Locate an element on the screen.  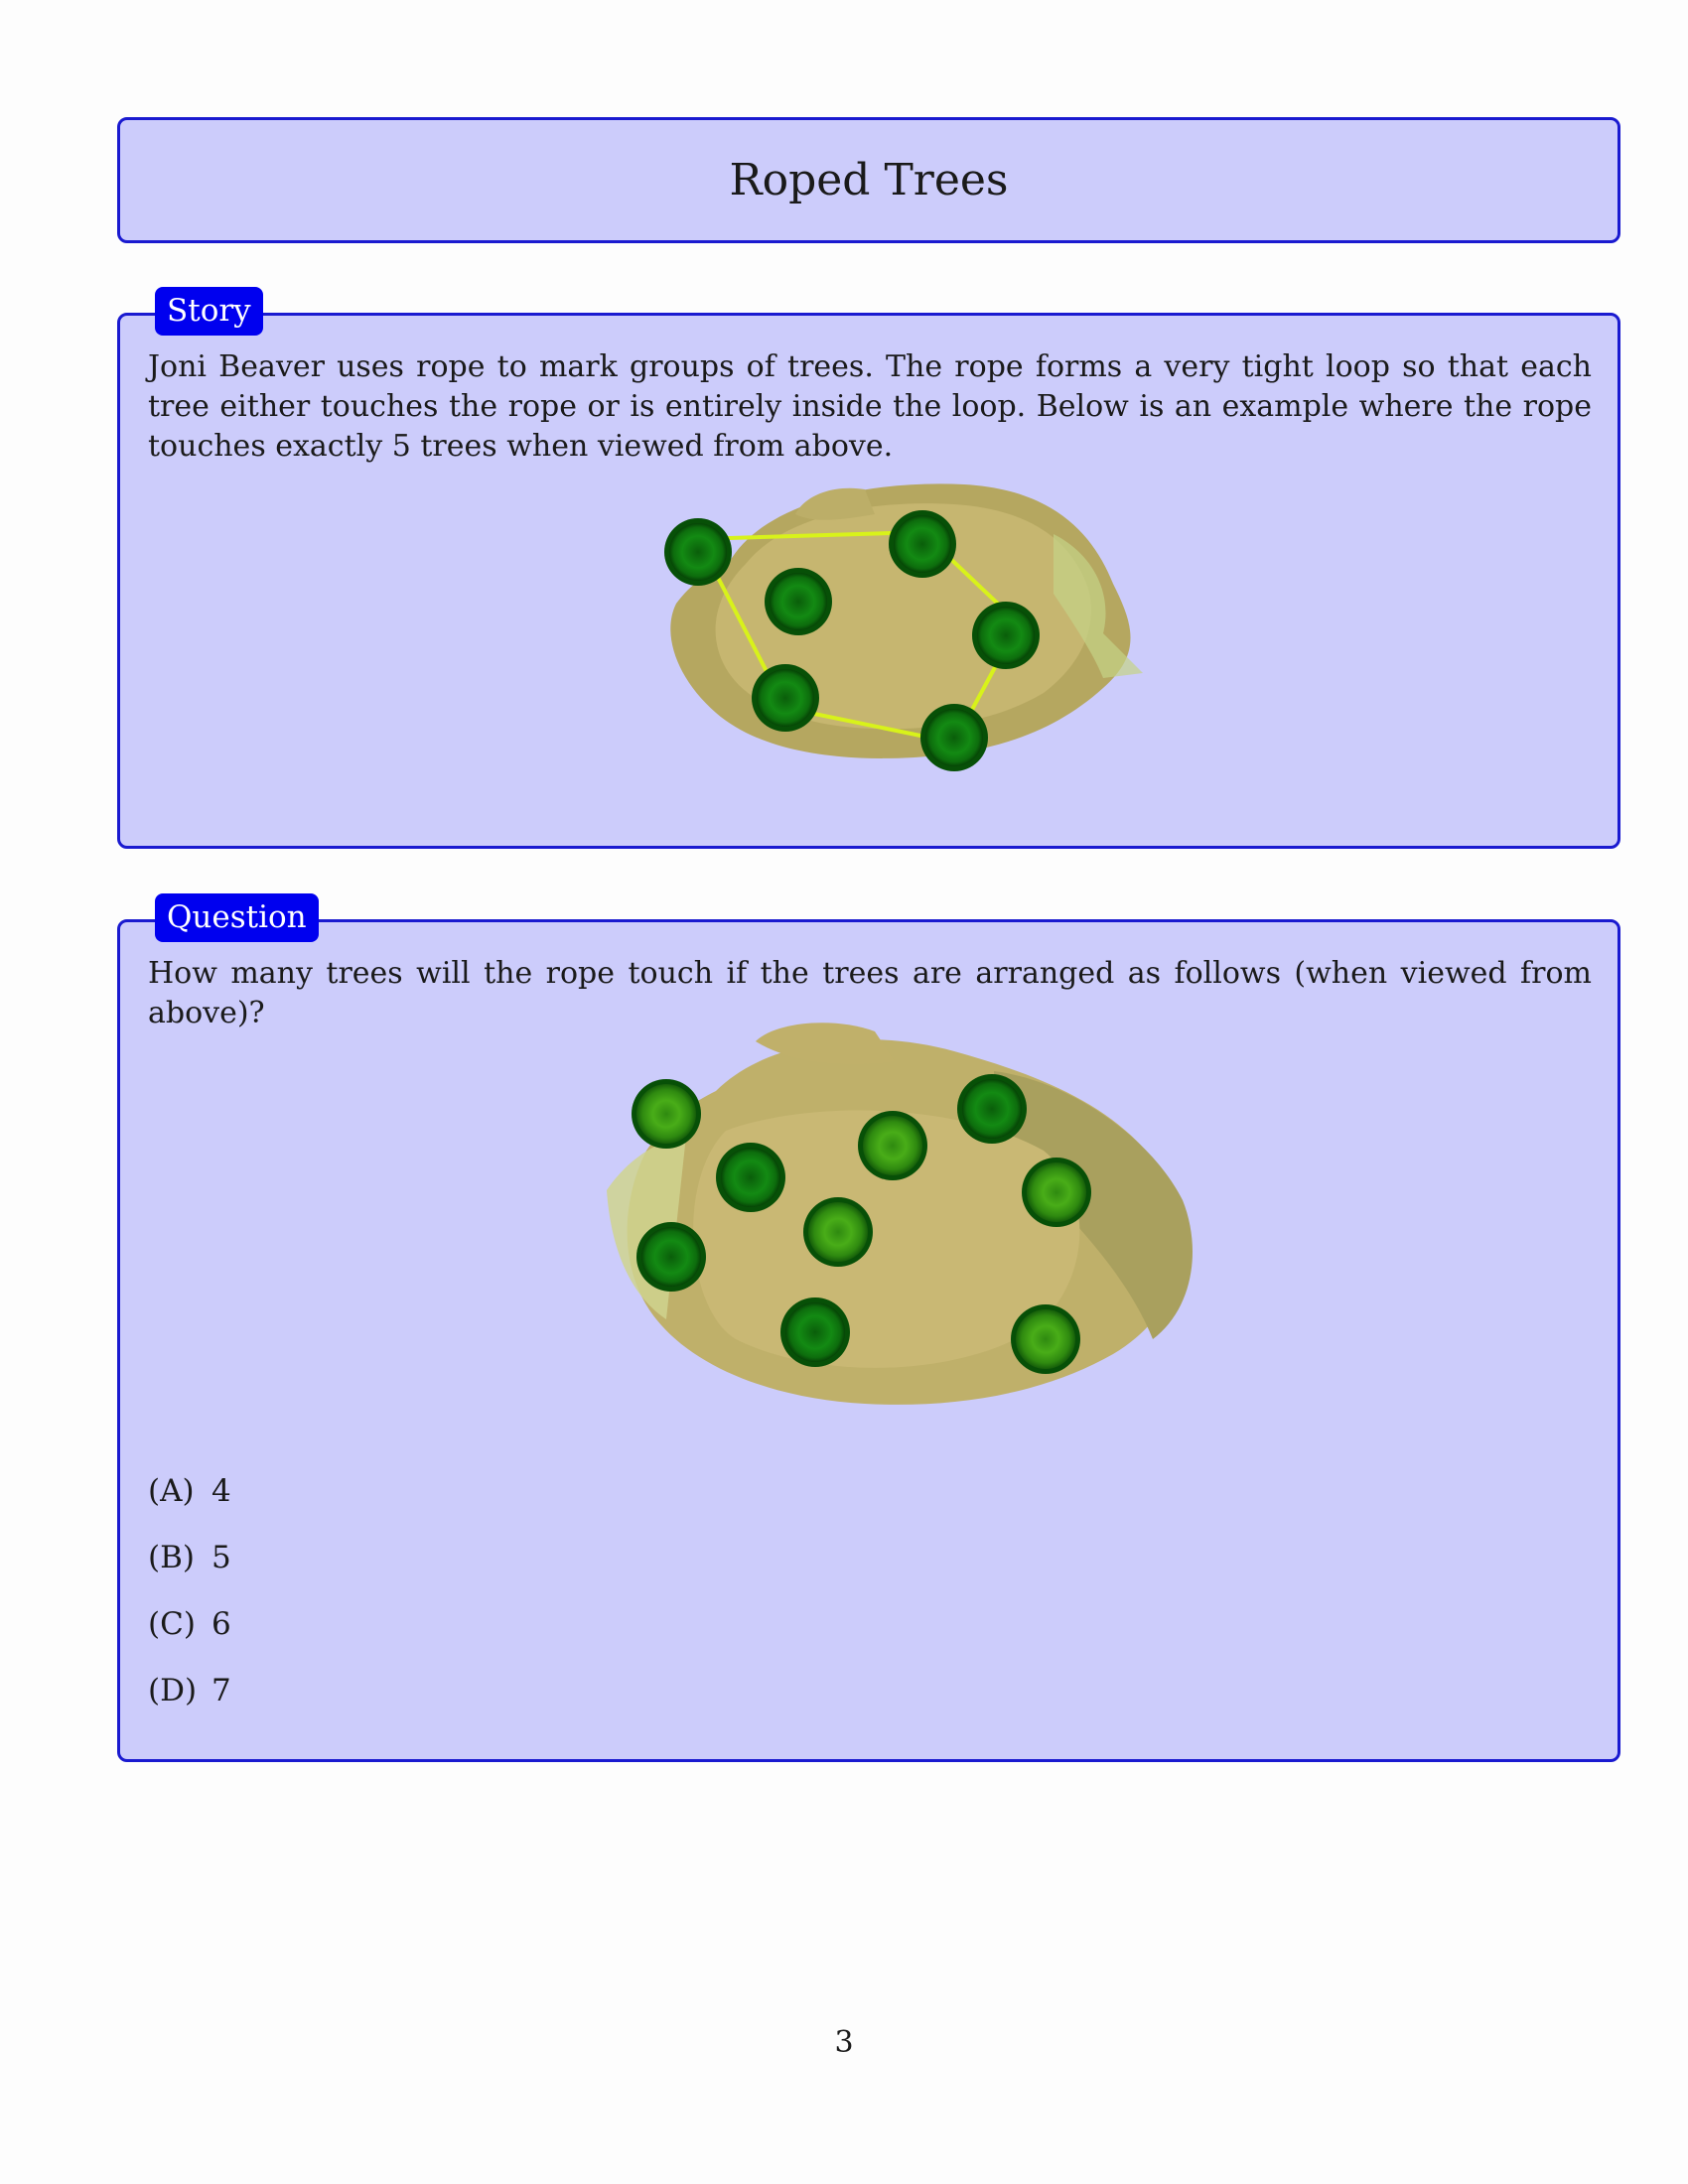
page-title: Roped Trees is located at coordinates (869, 180).